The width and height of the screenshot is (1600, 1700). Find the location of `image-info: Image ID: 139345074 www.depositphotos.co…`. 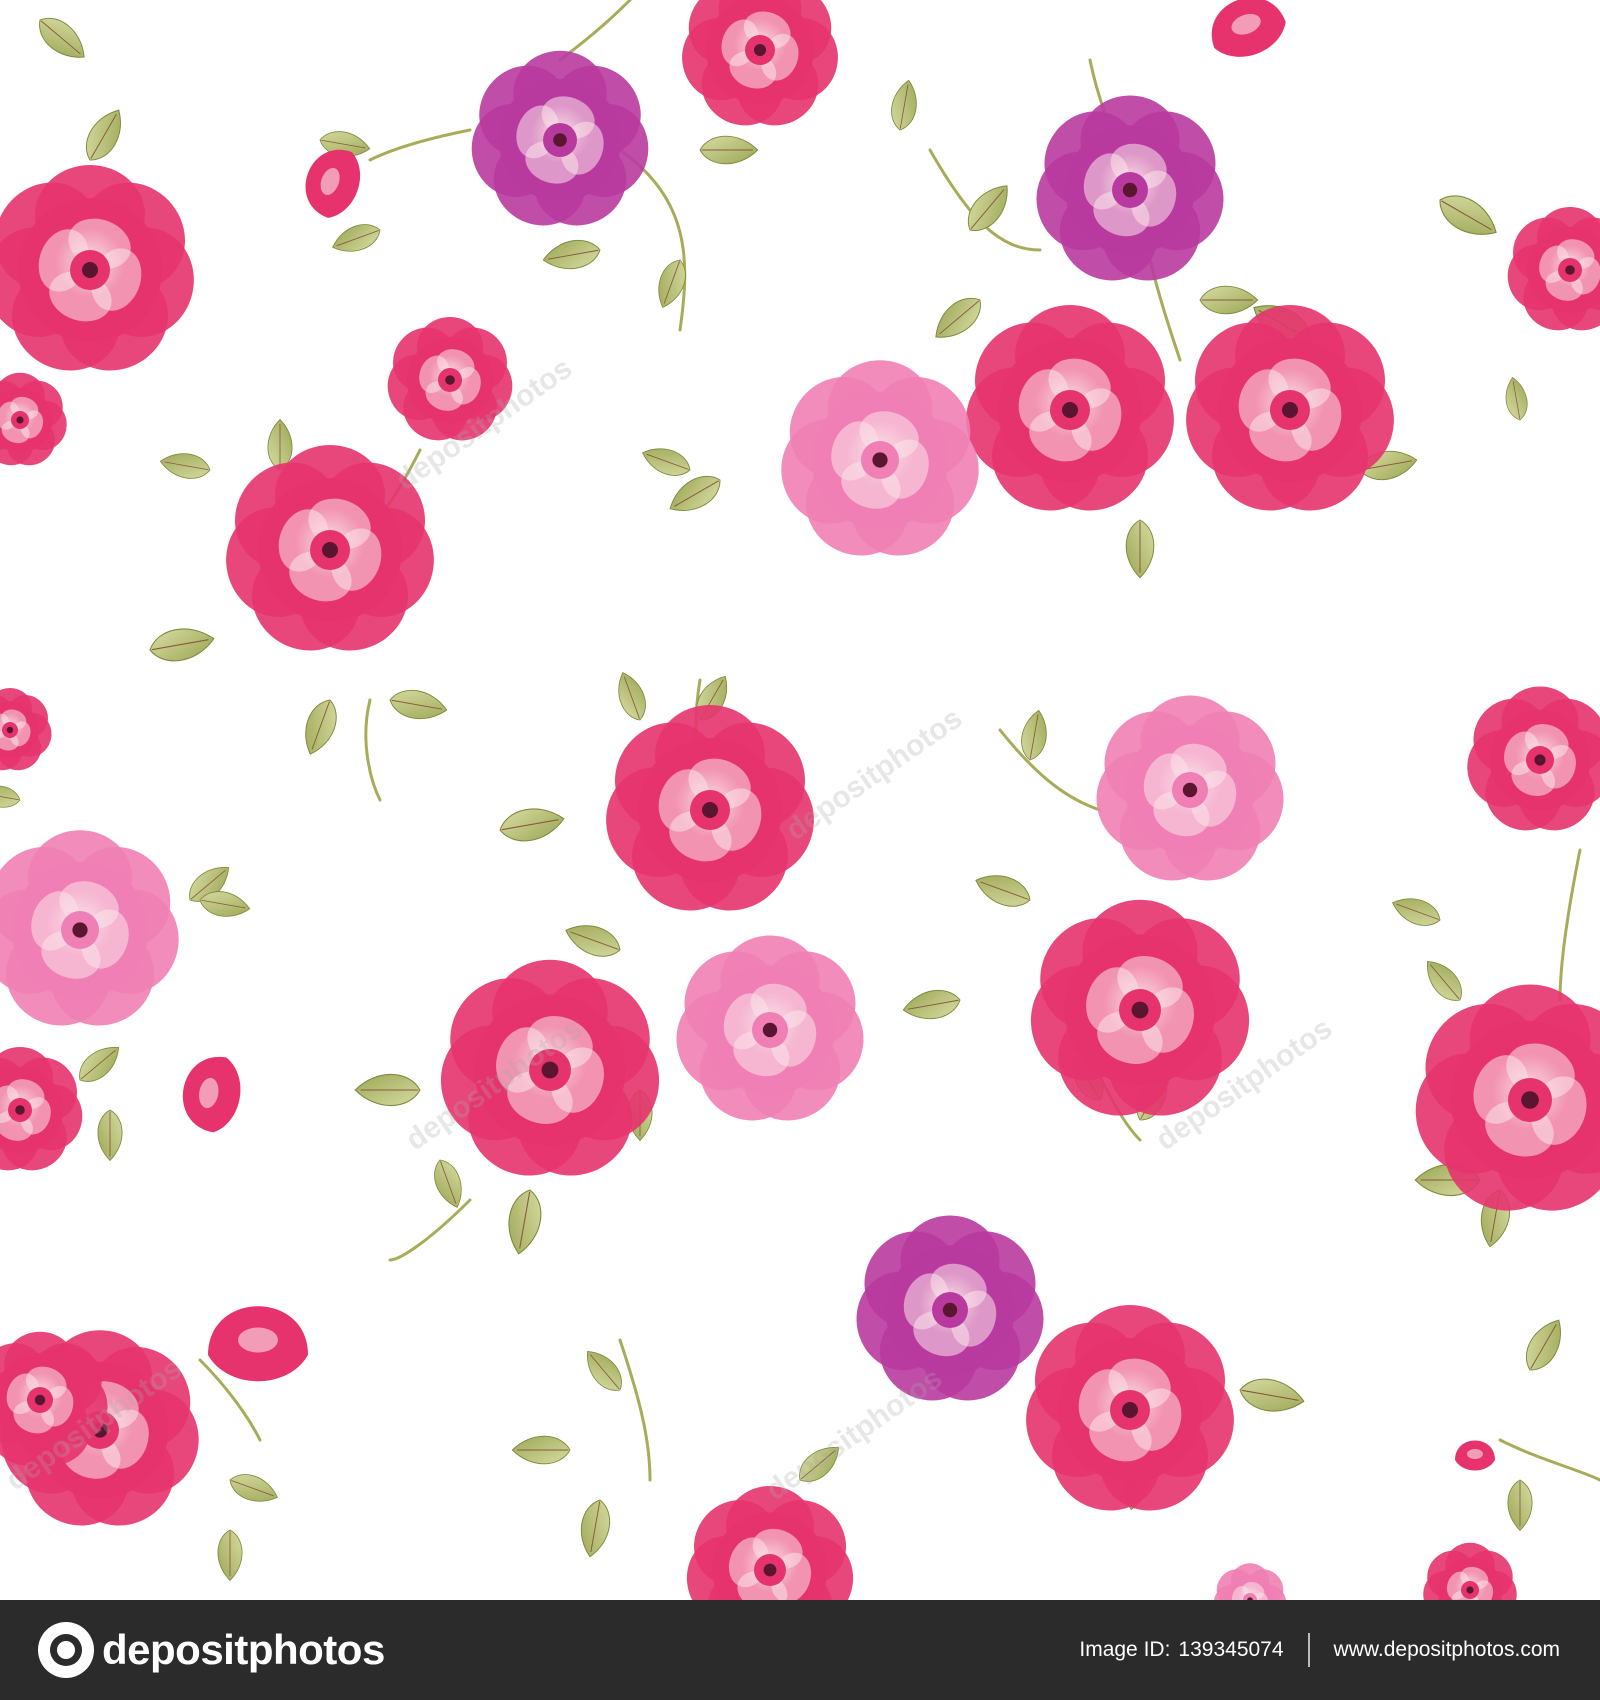

image-info: Image ID: 139345074 www.depositphotos.co… is located at coordinates (1319, 1650).